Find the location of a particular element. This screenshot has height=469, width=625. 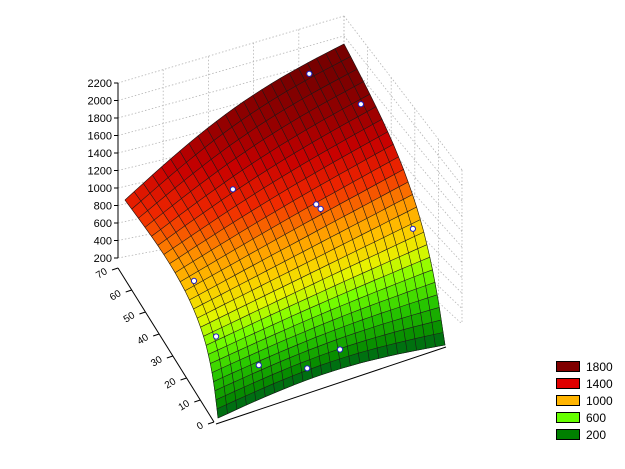

z-tick-label: 200 is located at coordinates (103, 259).